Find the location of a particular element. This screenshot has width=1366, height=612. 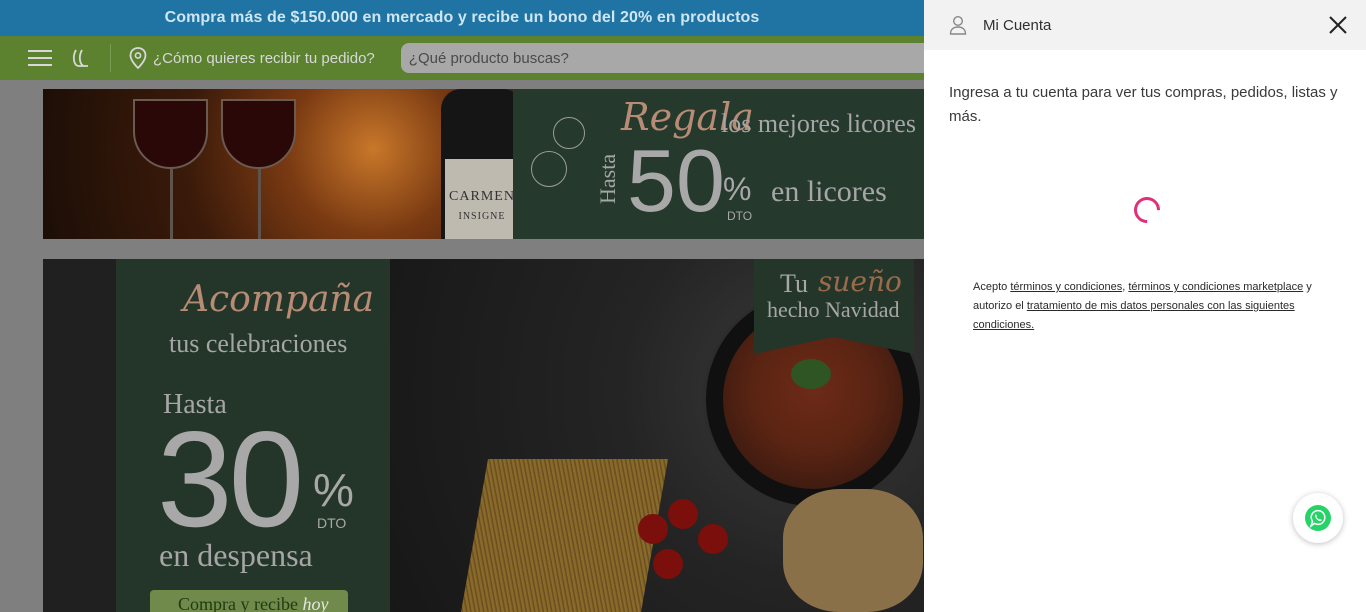

bottle-label: CARMEN INSIGNE is located at coordinates (482, 199).